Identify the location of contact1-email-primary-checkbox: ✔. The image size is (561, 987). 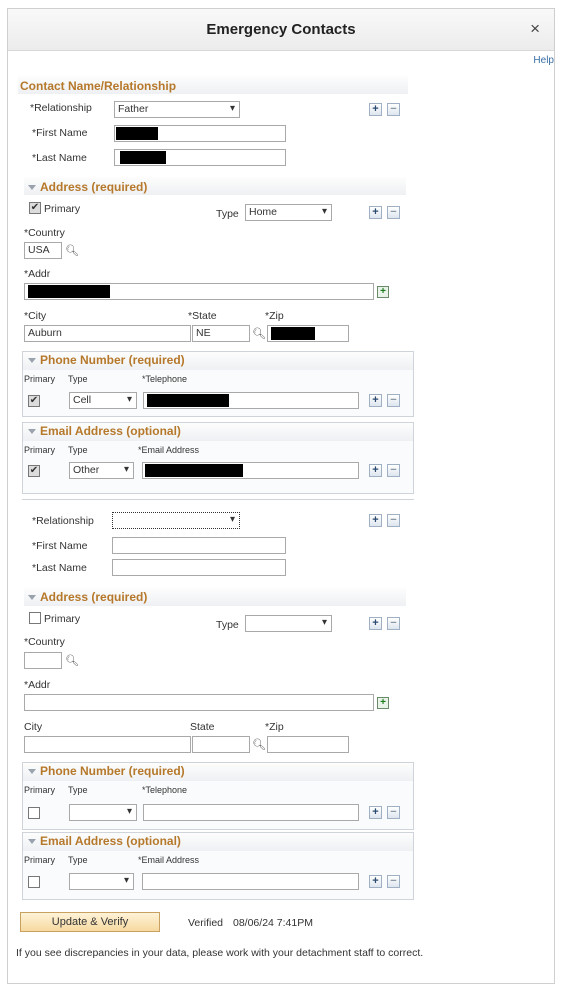
(34, 471).